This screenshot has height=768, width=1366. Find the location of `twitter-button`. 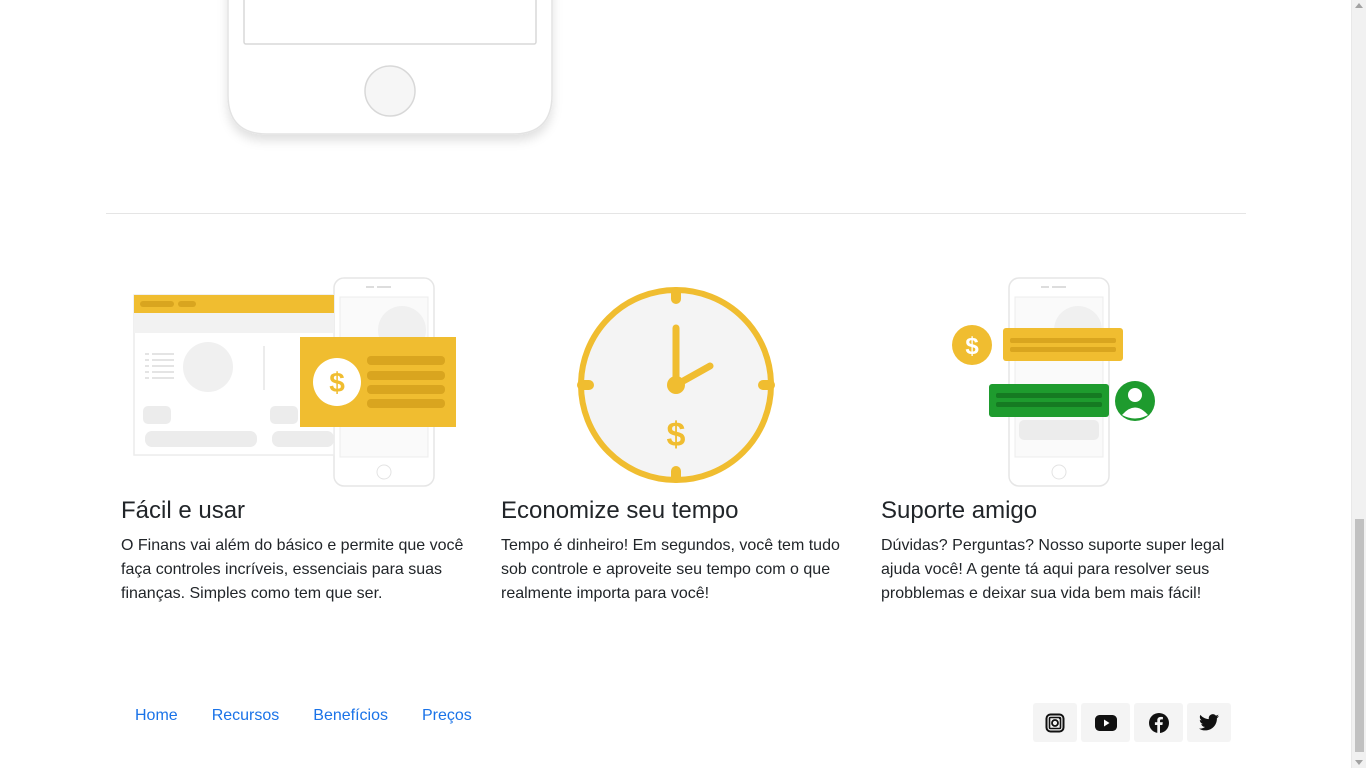

twitter-button is located at coordinates (1209, 722).